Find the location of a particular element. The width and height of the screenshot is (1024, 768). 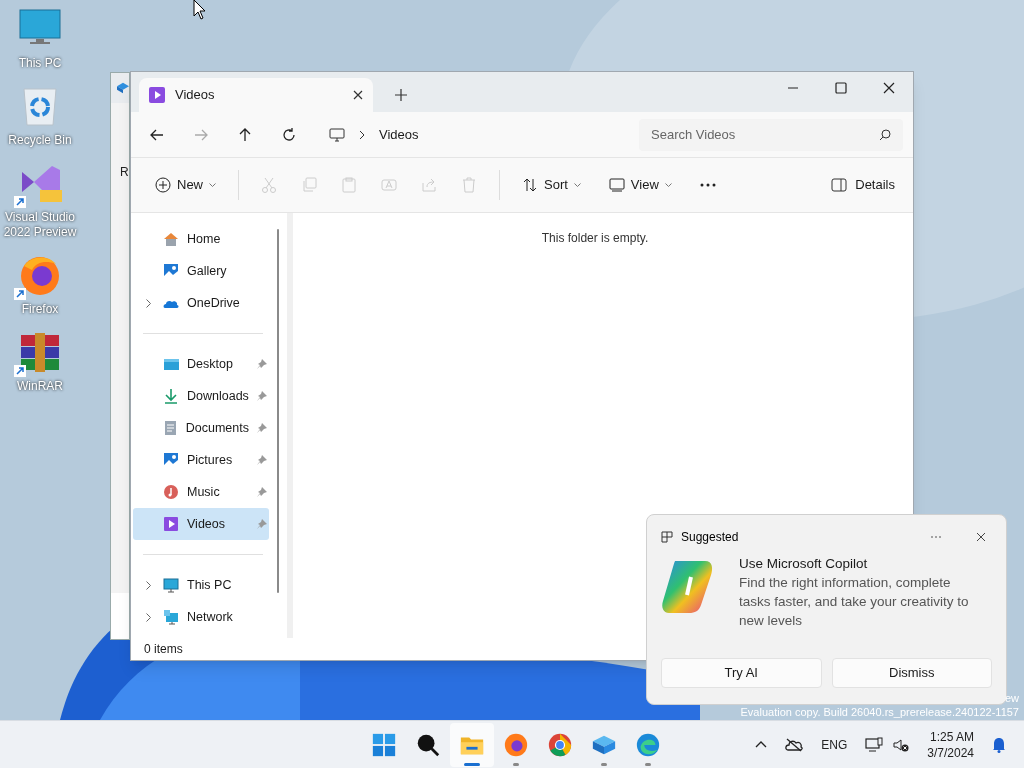

window-text: R is located at coordinates (124, 172).